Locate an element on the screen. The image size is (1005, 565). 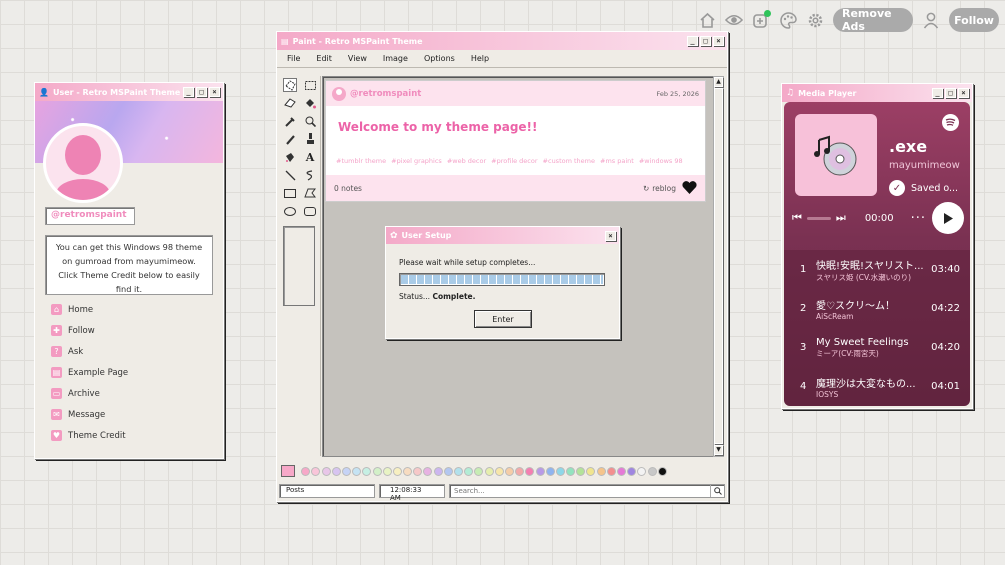
previous-icon: ⏮ is located at coordinates (797, 218).